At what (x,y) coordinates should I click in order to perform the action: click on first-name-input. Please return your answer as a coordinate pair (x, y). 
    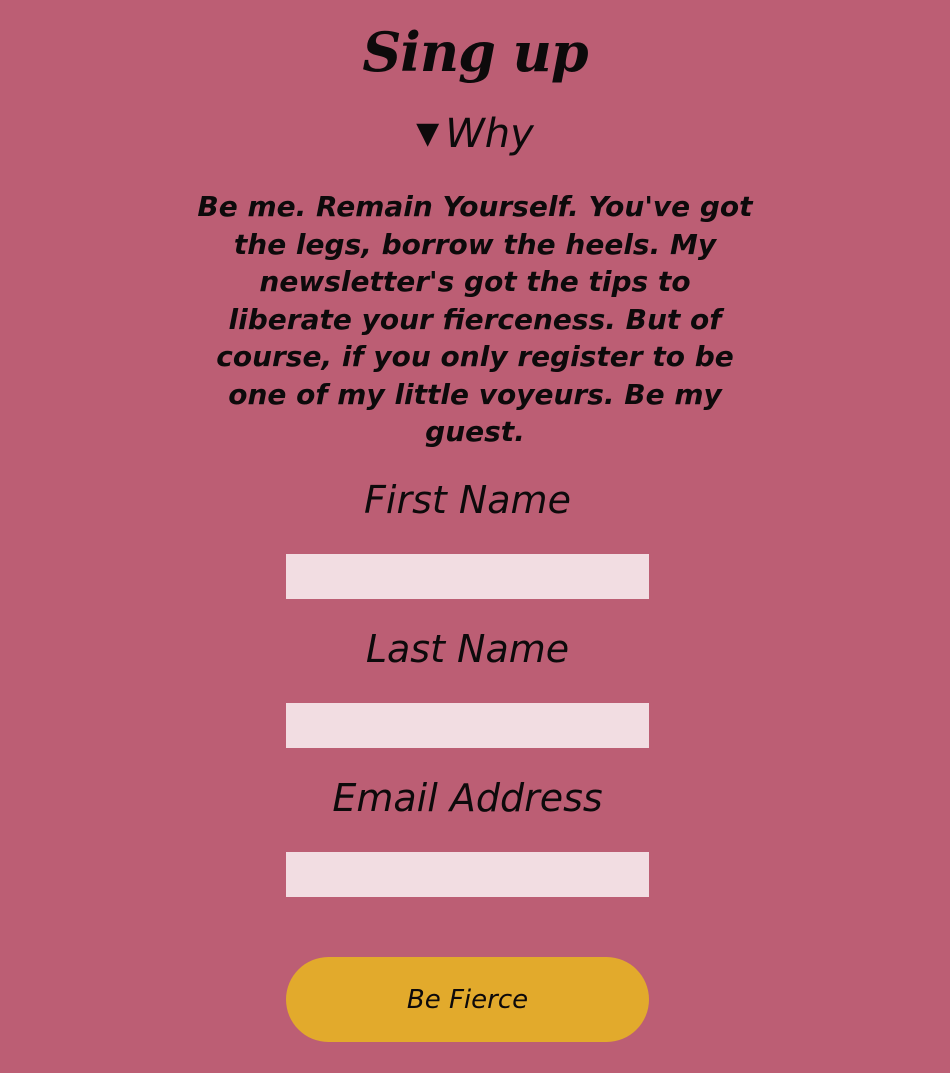
    Looking at the image, I should click on (467, 576).